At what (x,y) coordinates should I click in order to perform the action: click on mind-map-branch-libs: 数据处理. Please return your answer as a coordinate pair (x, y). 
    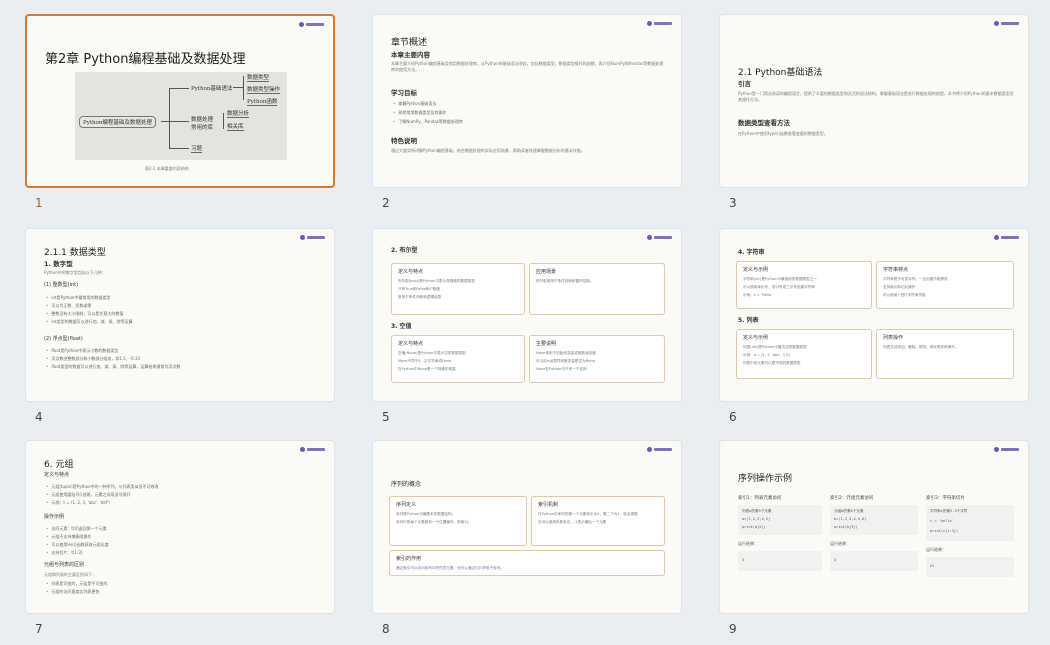
    Looking at the image, I should click on (202, 120).